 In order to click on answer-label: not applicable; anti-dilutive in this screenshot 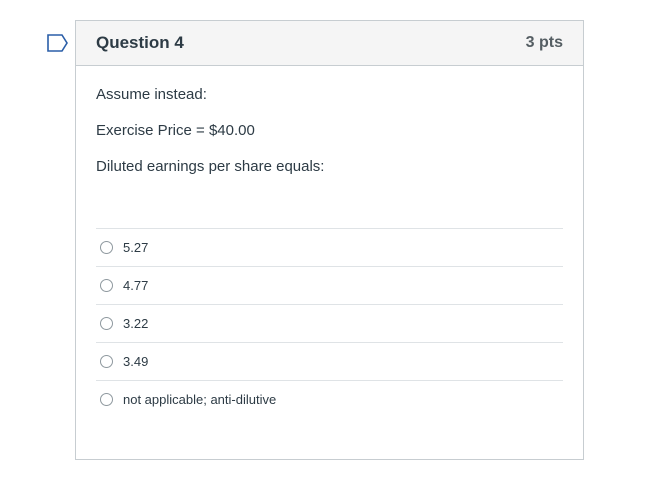, I will do `click(200, 399)`.